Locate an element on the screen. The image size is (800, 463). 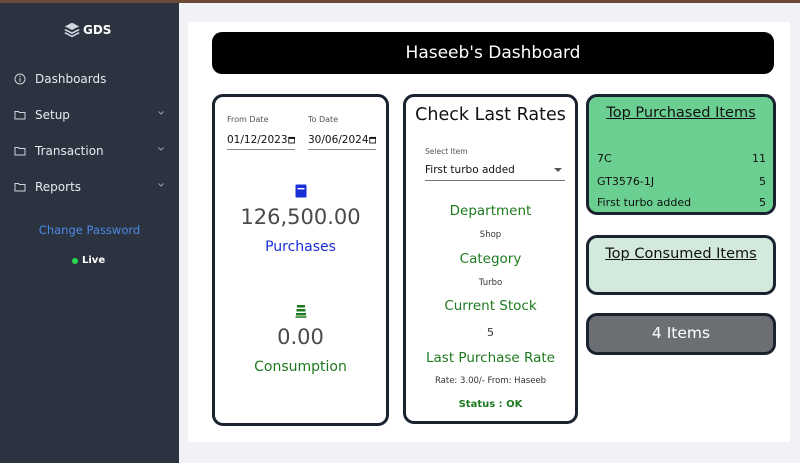
purchases-label: Purchases is located at coordinates (300, 247).